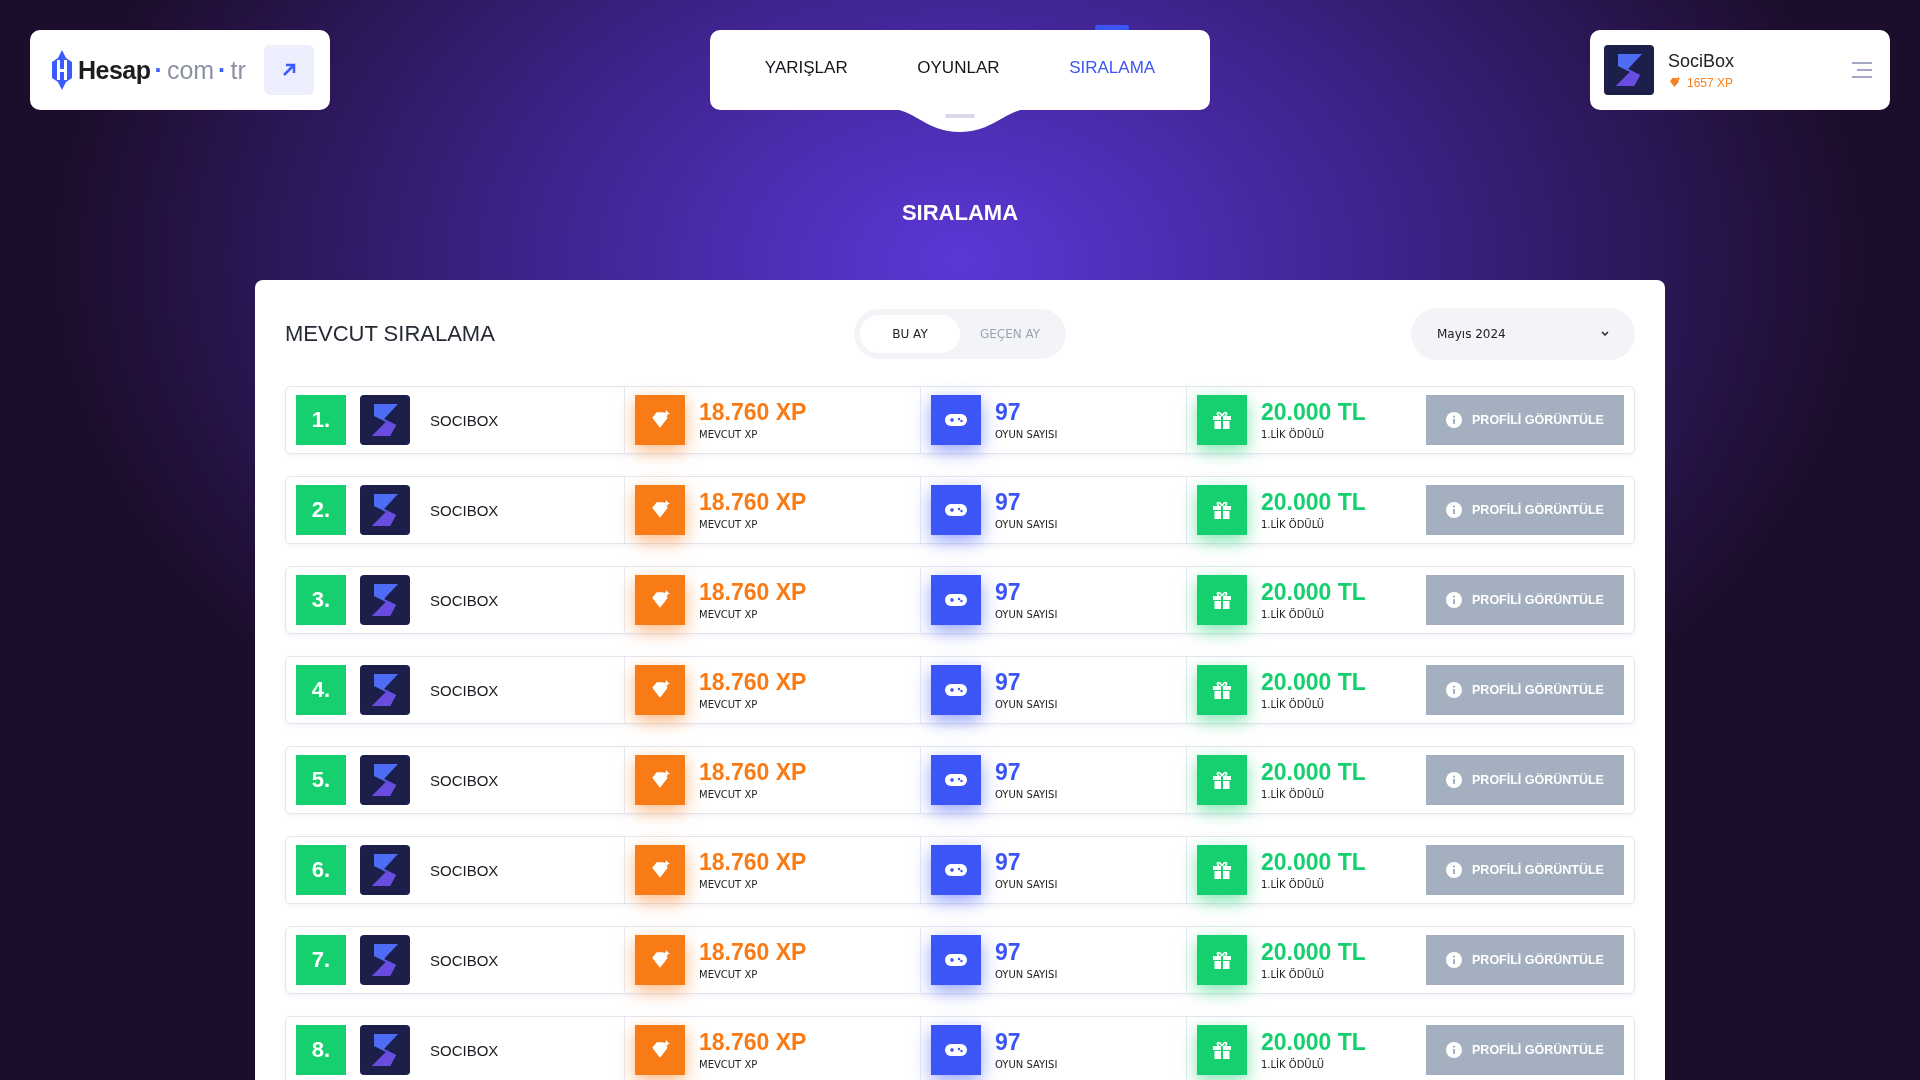  I want to click on logo-text: tr, so click(238, 70).